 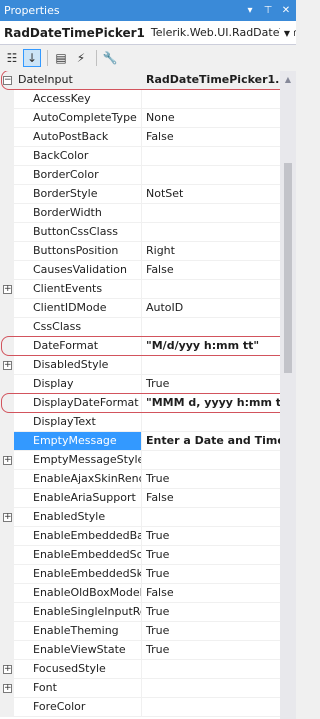 What do you see at coordinates (78, 118) in the screenshot?
I see `property-name: AutoCompleteType` at bounding box center [78, 118].